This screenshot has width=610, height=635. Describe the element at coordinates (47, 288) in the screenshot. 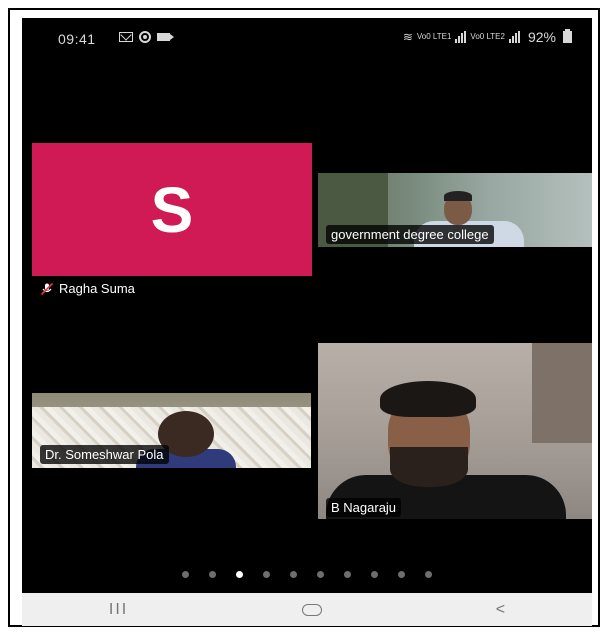

I see `mic-muted-icon` at that location.